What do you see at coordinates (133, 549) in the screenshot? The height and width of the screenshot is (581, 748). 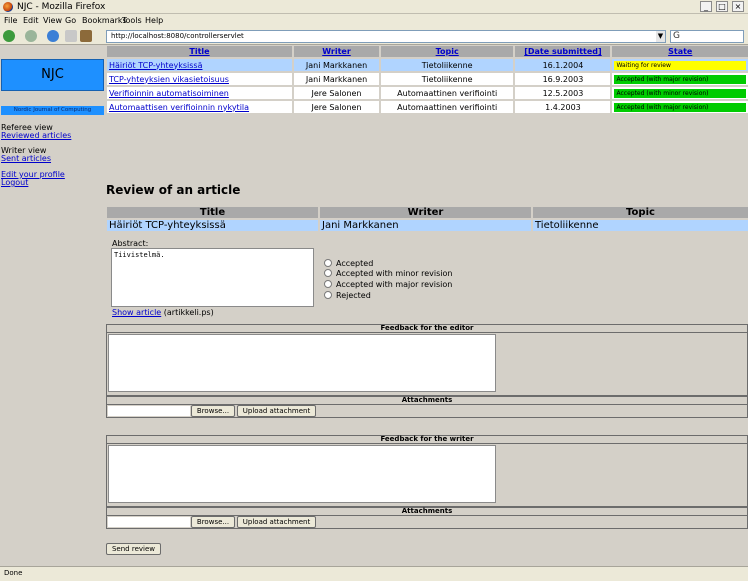 I see `send-review-button: Send review` at bounding box center [133, 549].